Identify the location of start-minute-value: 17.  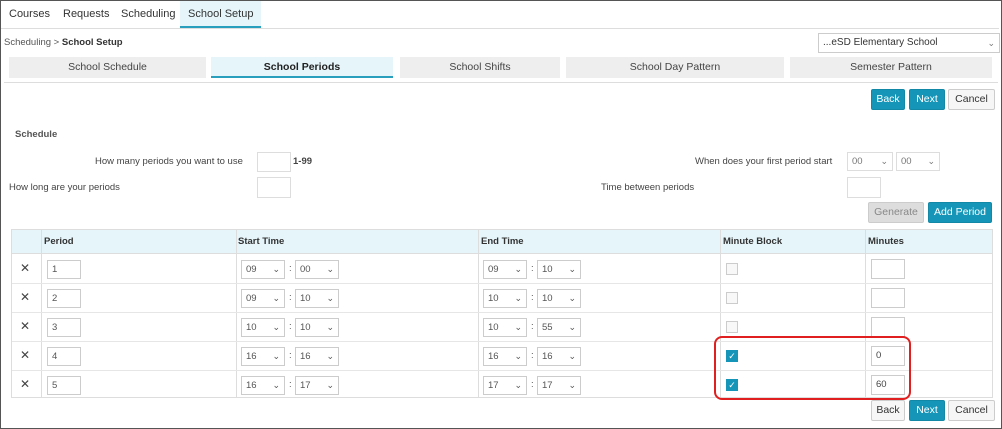
(305, 385).